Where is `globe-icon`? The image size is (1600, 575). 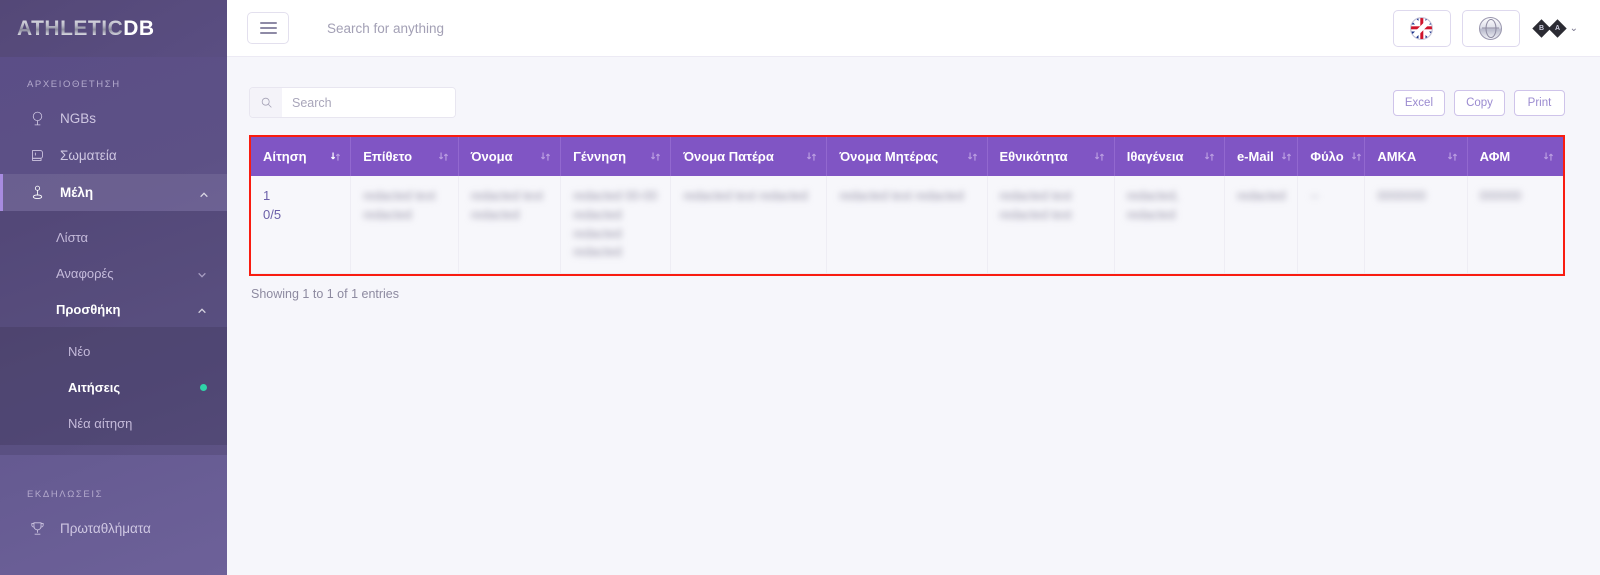 globe-icon is located at coordinates (37, 119).